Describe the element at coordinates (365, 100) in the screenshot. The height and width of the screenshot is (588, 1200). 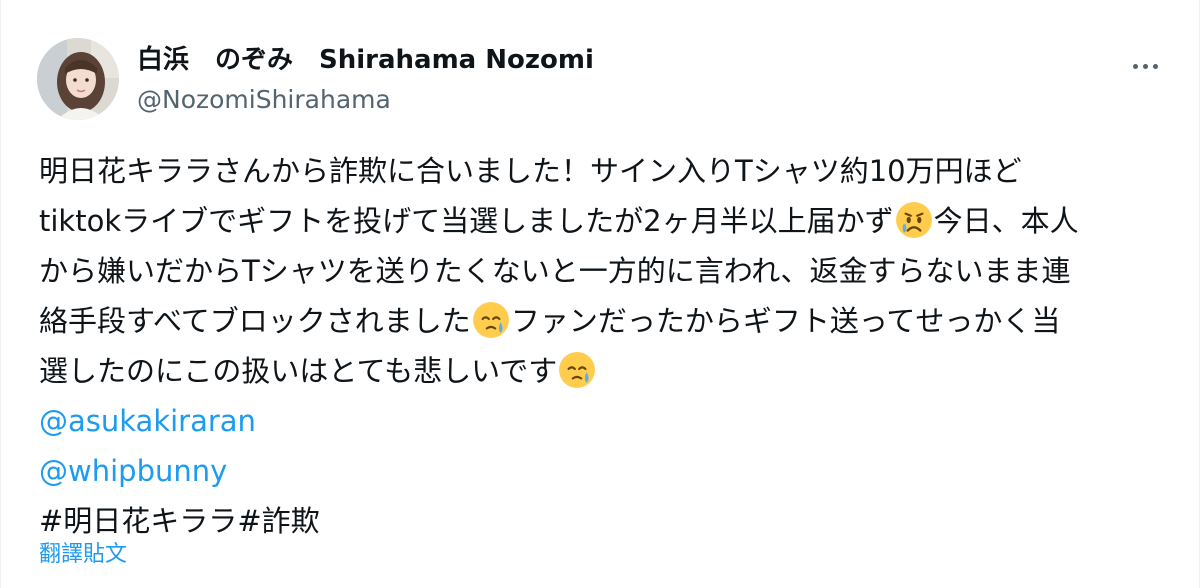
I see `author-handle: @NozomiShirahama` at that location.